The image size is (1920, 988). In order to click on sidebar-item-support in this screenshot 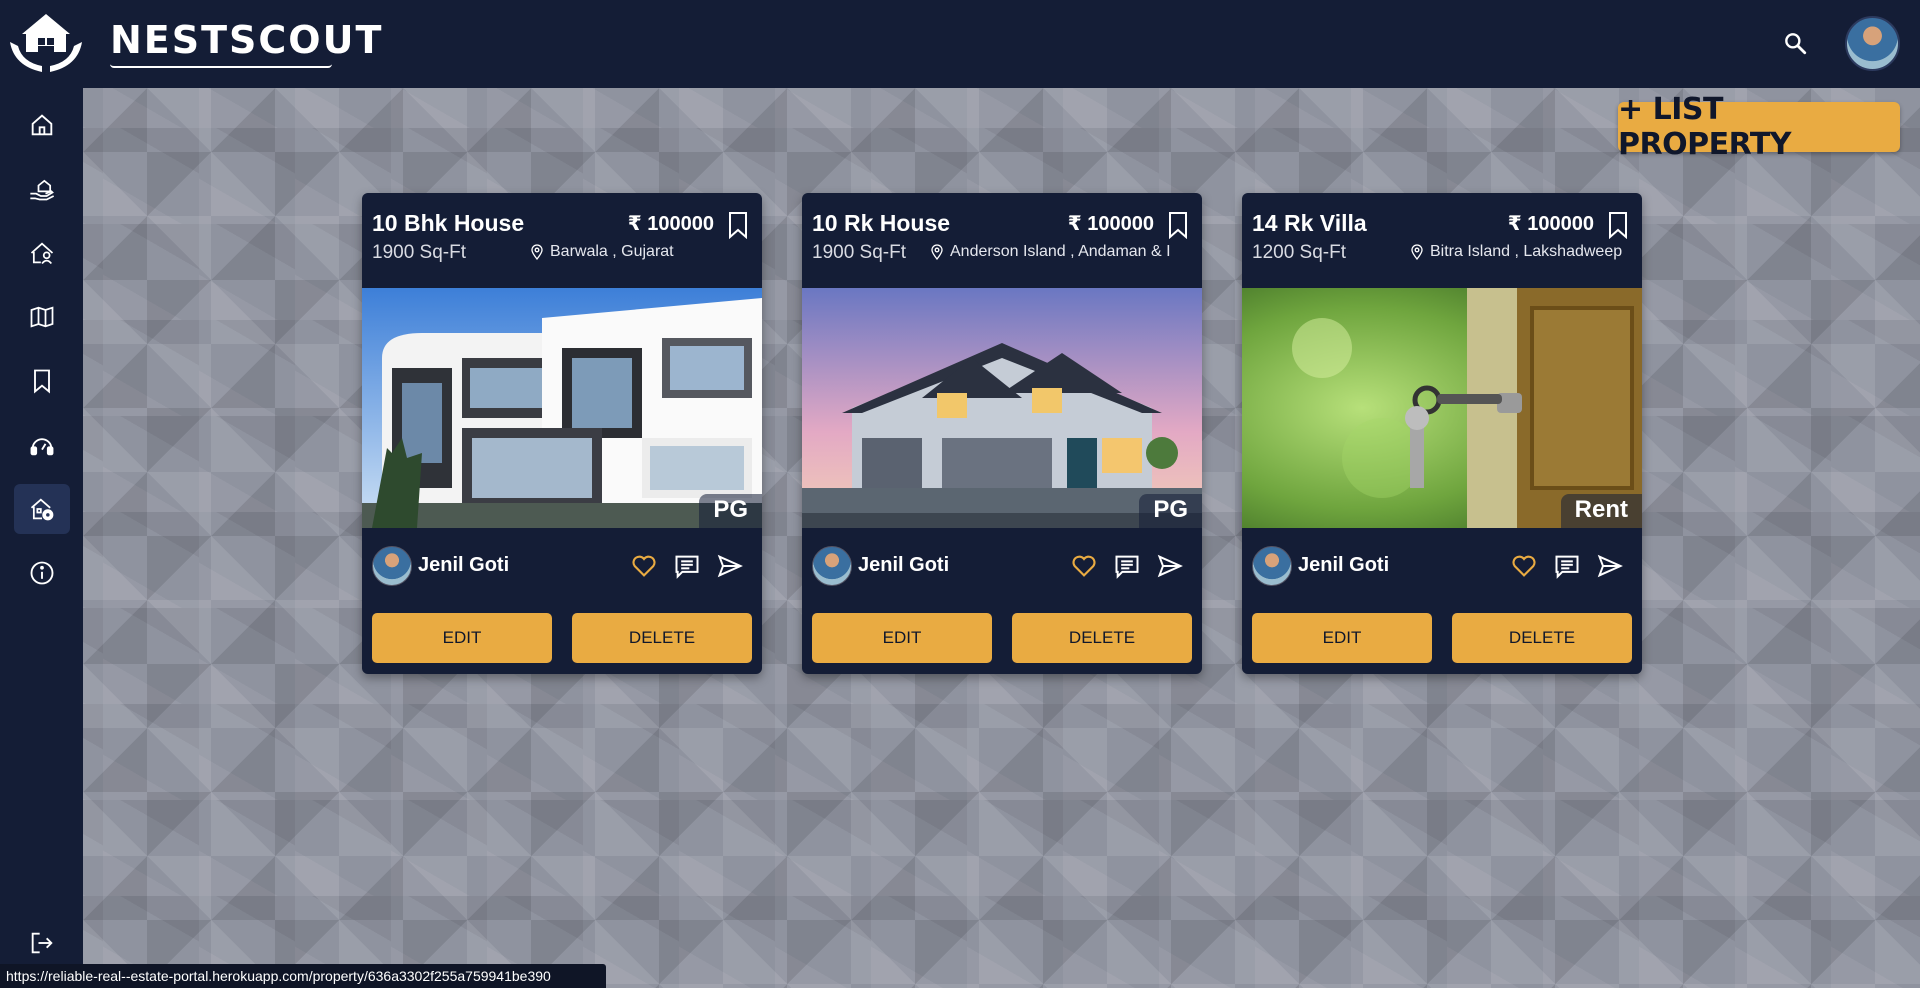, I will do `click(42, 445)`.